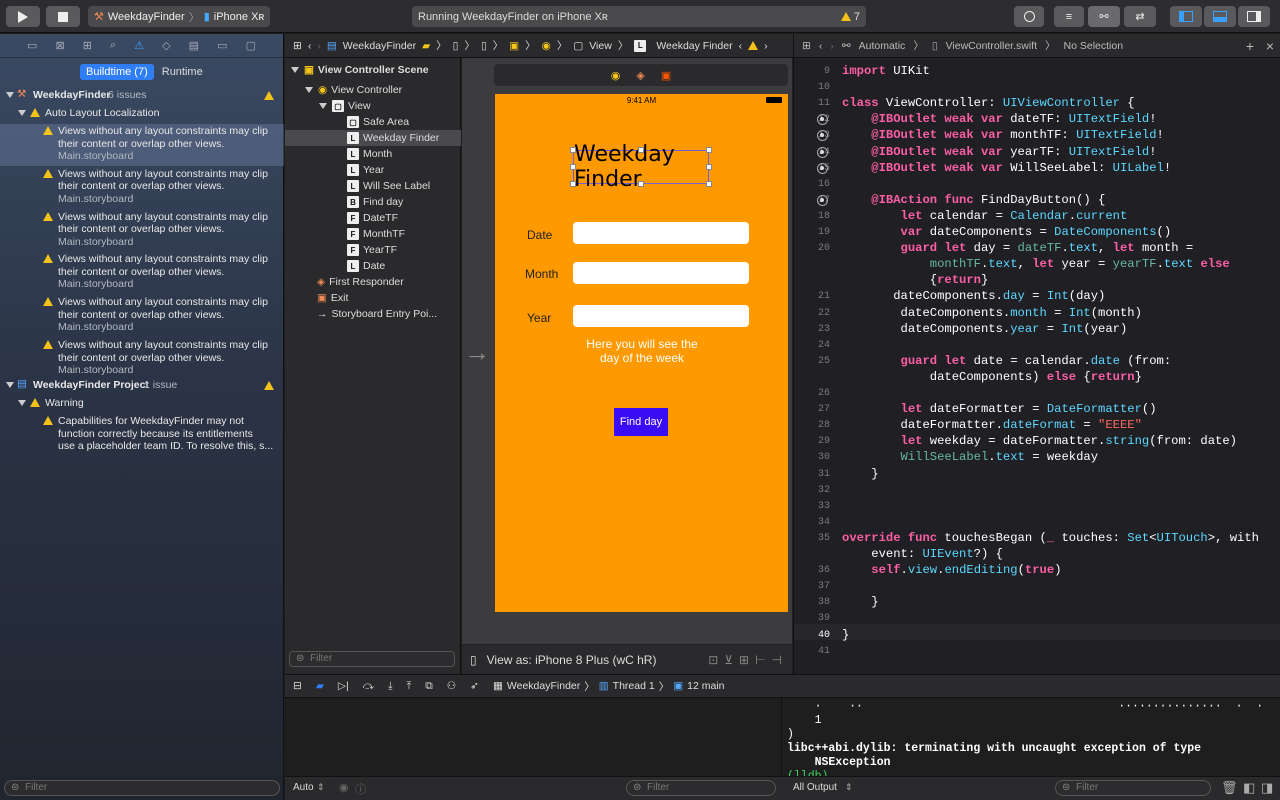 This screenshot has height=800, width=1280. I want to click on trash-icon: 🗑, so click(1229, 788).